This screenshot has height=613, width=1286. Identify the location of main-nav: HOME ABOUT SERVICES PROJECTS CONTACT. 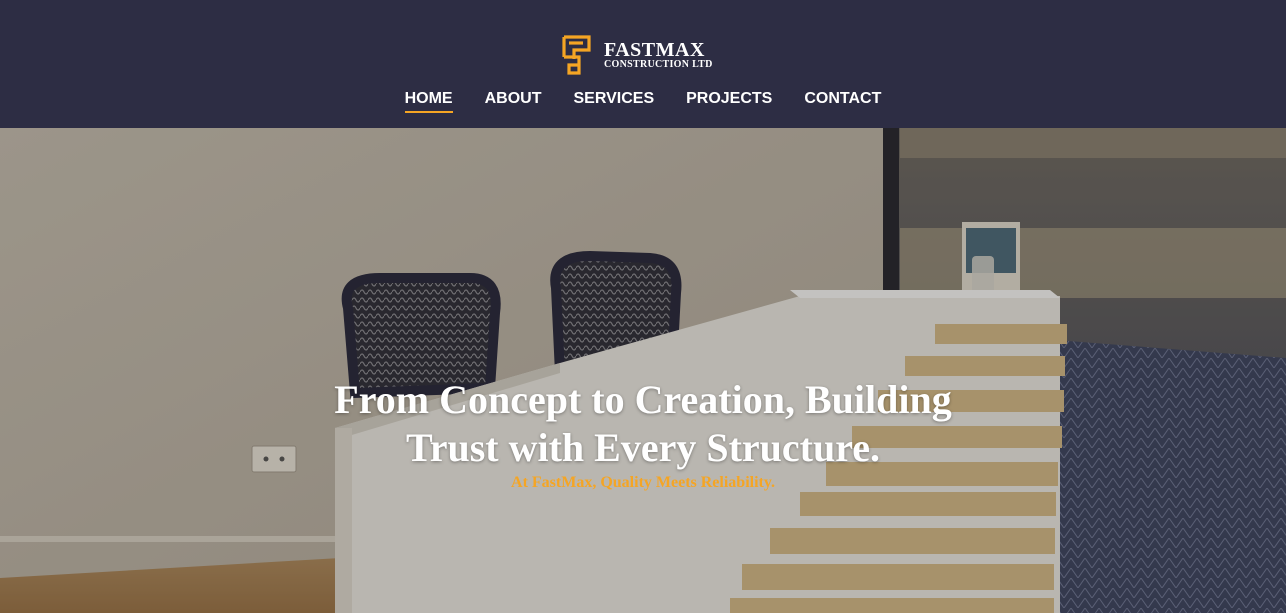
(643, 100).